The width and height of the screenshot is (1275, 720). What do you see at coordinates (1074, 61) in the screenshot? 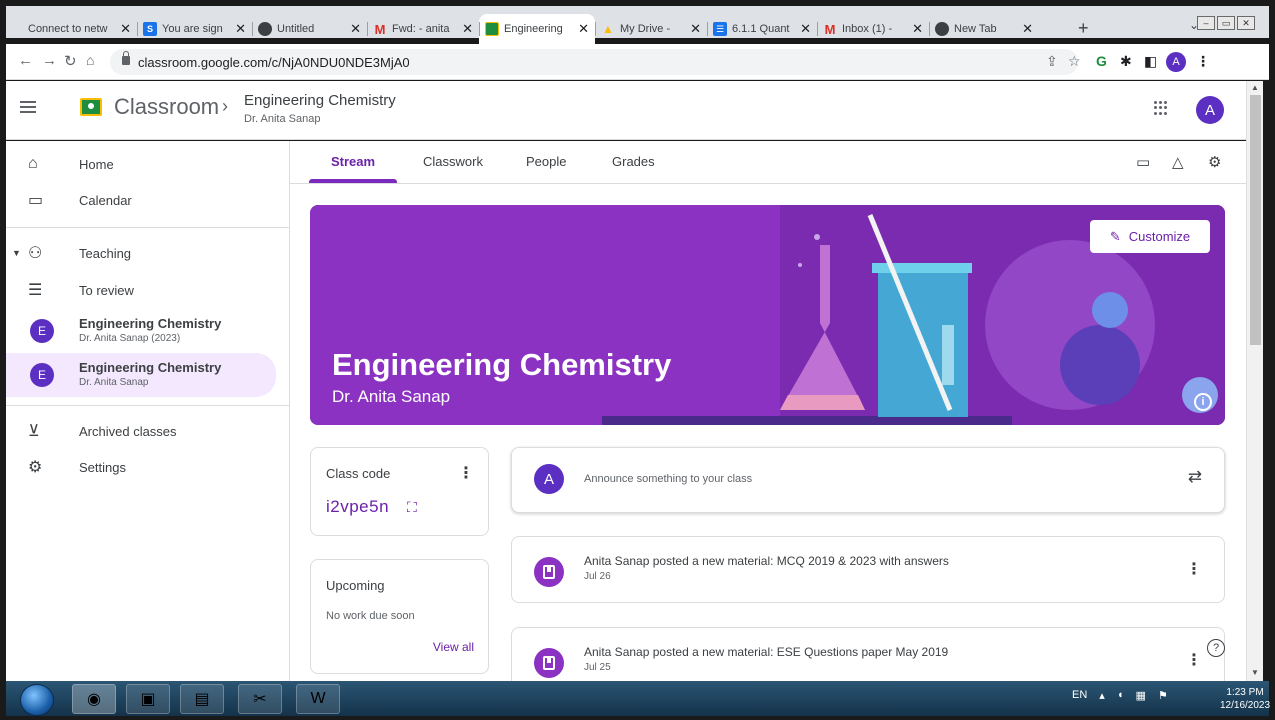
I see `bookmark-star-icon: ☆` at bounding box center [1074, 61].